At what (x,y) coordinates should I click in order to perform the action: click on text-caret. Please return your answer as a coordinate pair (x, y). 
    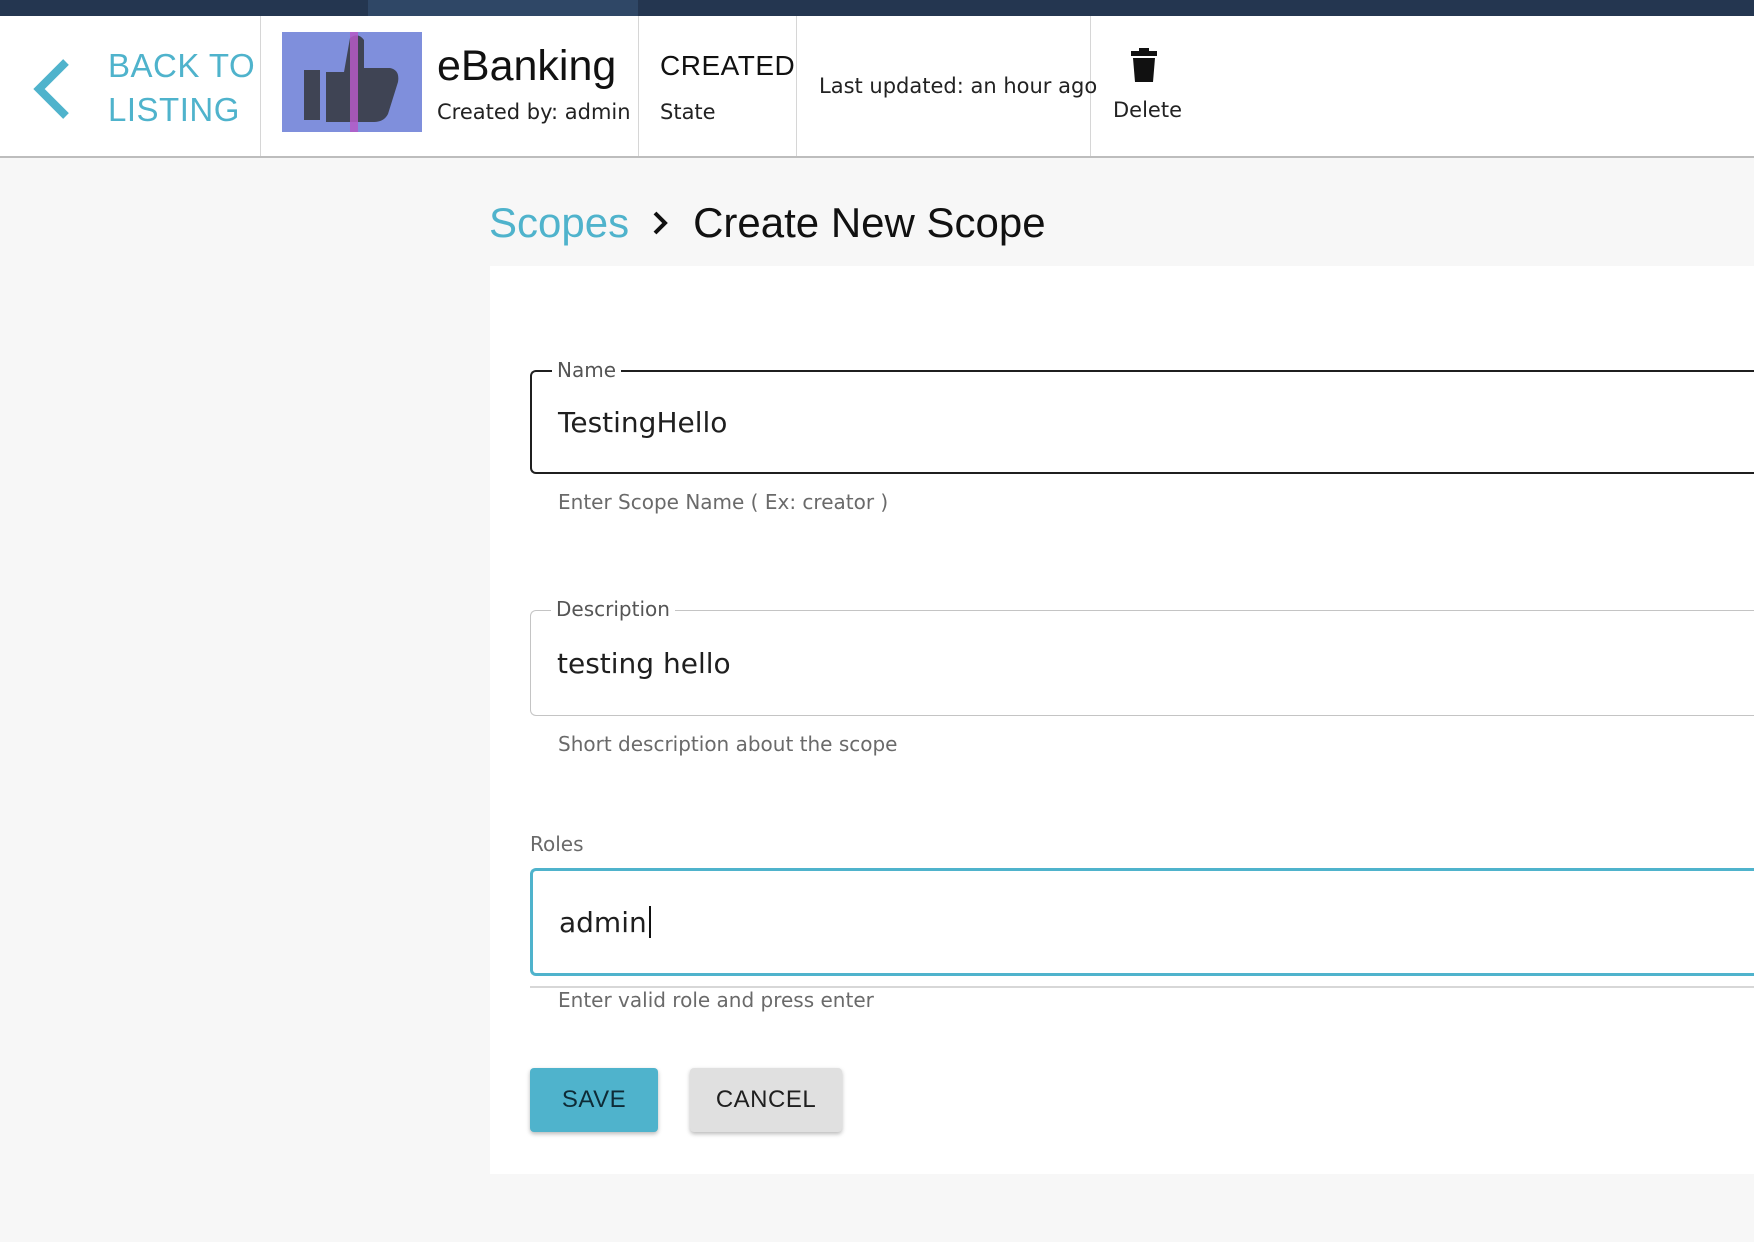
    Looking at the image, I should click on (649, 922).